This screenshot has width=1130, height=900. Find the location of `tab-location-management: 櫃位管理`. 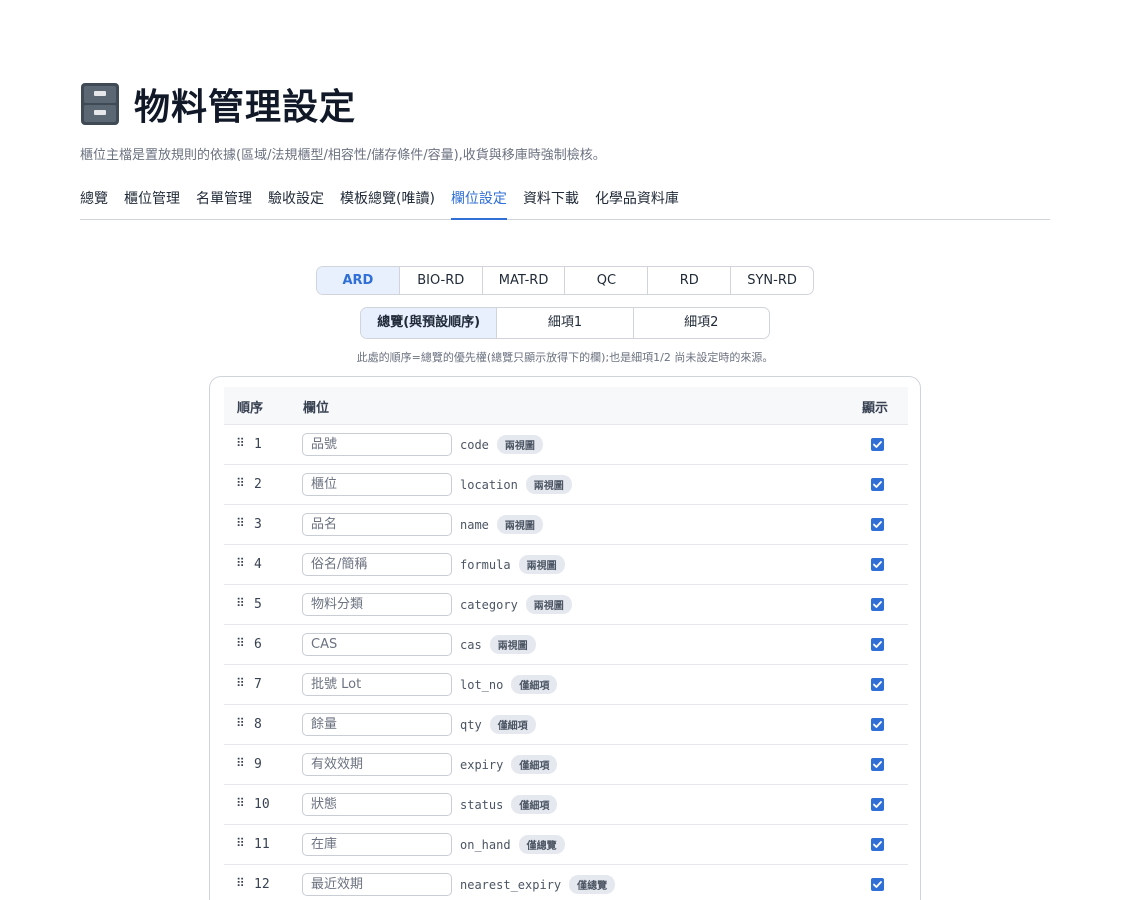

tab-location-management: 櫃位管理 is located at coordinates (152, 203).